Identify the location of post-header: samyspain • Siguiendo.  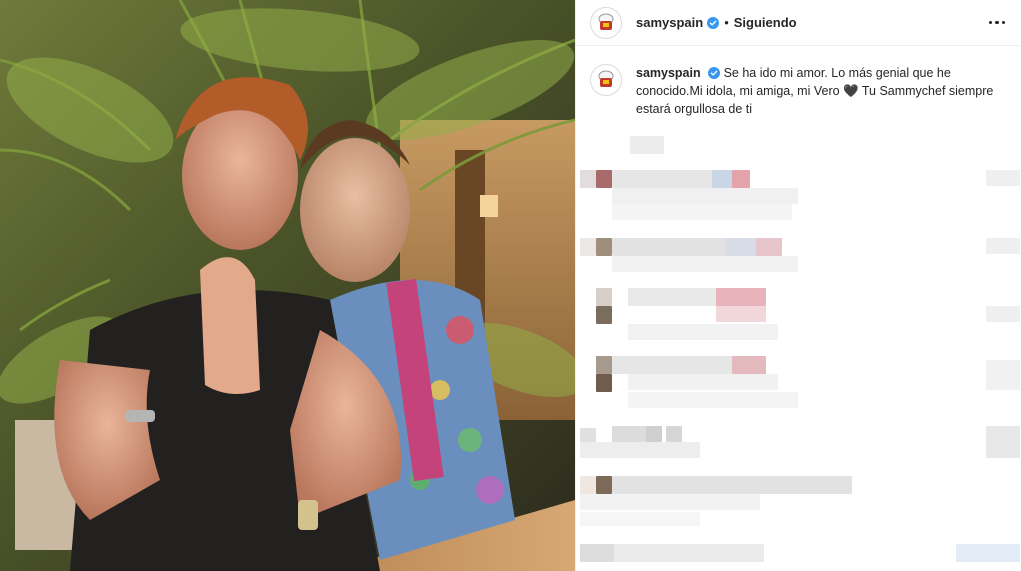
(798, 23).